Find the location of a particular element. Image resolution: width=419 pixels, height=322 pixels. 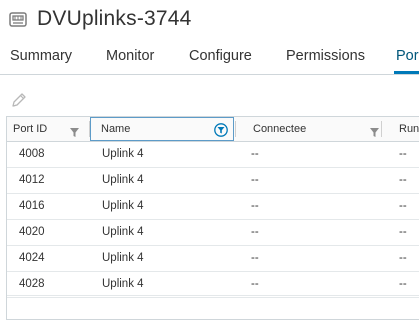

cell-port-id: 4016 is located at coordinates (32, 206).